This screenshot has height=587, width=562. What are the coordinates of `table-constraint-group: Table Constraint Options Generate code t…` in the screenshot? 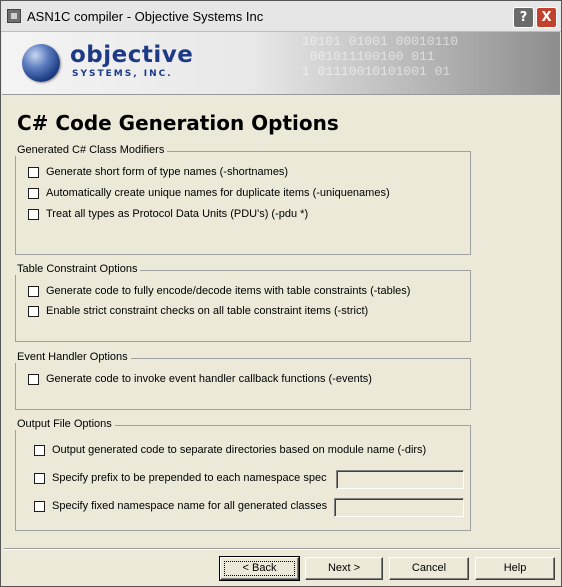 It's located at (242, 302).